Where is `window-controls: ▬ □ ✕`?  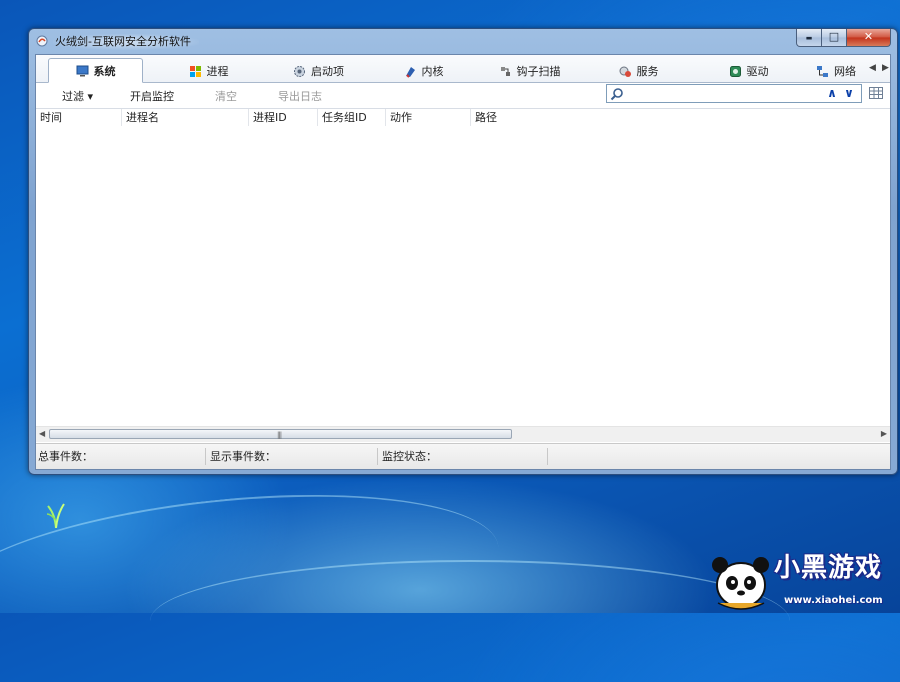
window-controls: ▬ □ ✕ is located at coordinates (843, 38).